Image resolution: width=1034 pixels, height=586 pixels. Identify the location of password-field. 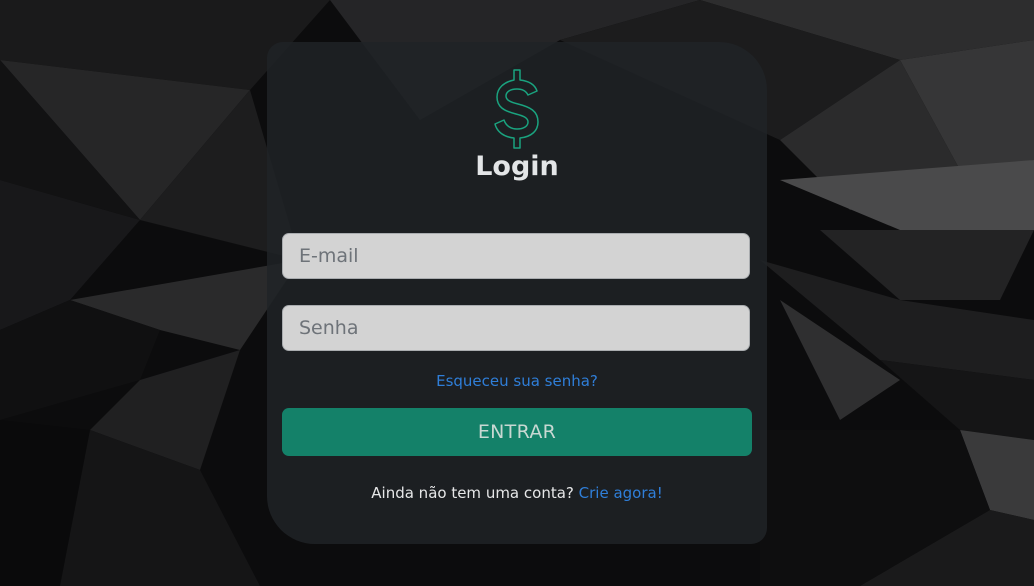
(516, 328).